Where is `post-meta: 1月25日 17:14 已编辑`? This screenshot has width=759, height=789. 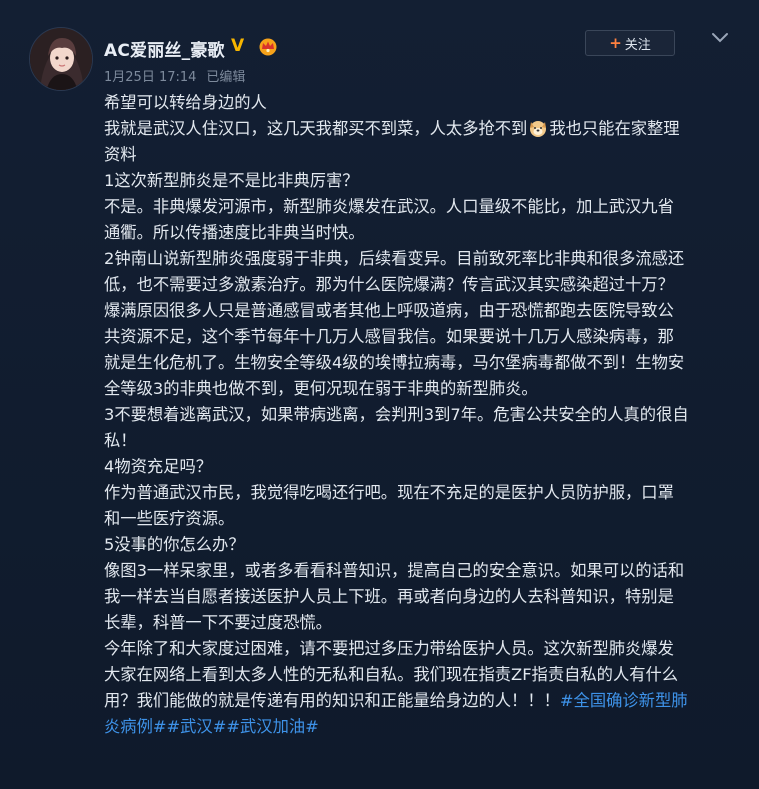 post-meta: 1月25日 17:14 已编辑 is located at coordinates (174, 75).